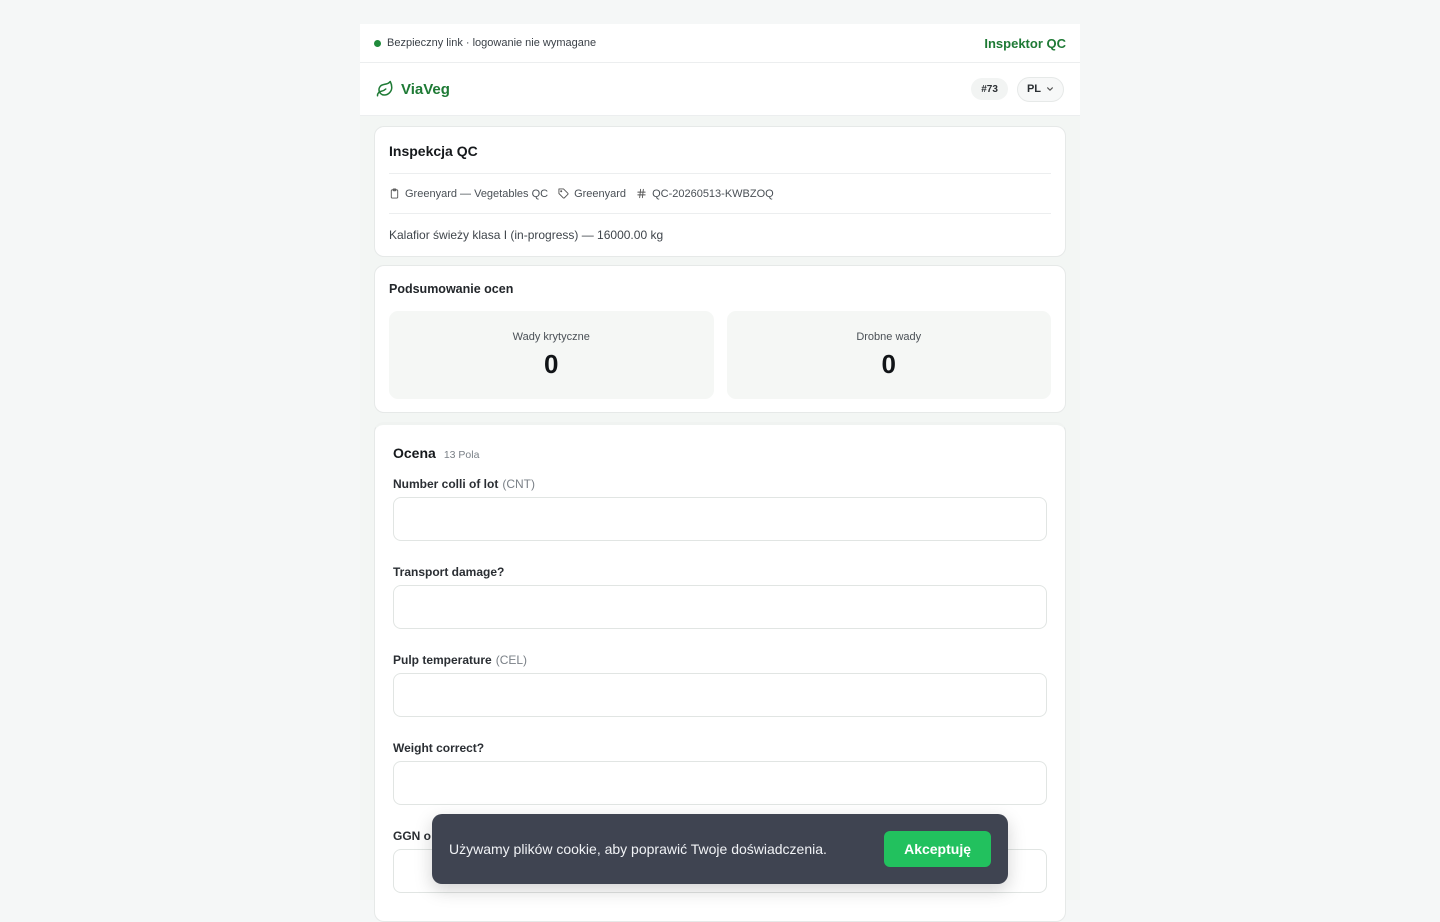 The width and height of the screenshot is (1440, 922). What do you see at coordinates (720, 783) in the screenshot?
I see `weight-correct-input` at bounding box center [720, 783].